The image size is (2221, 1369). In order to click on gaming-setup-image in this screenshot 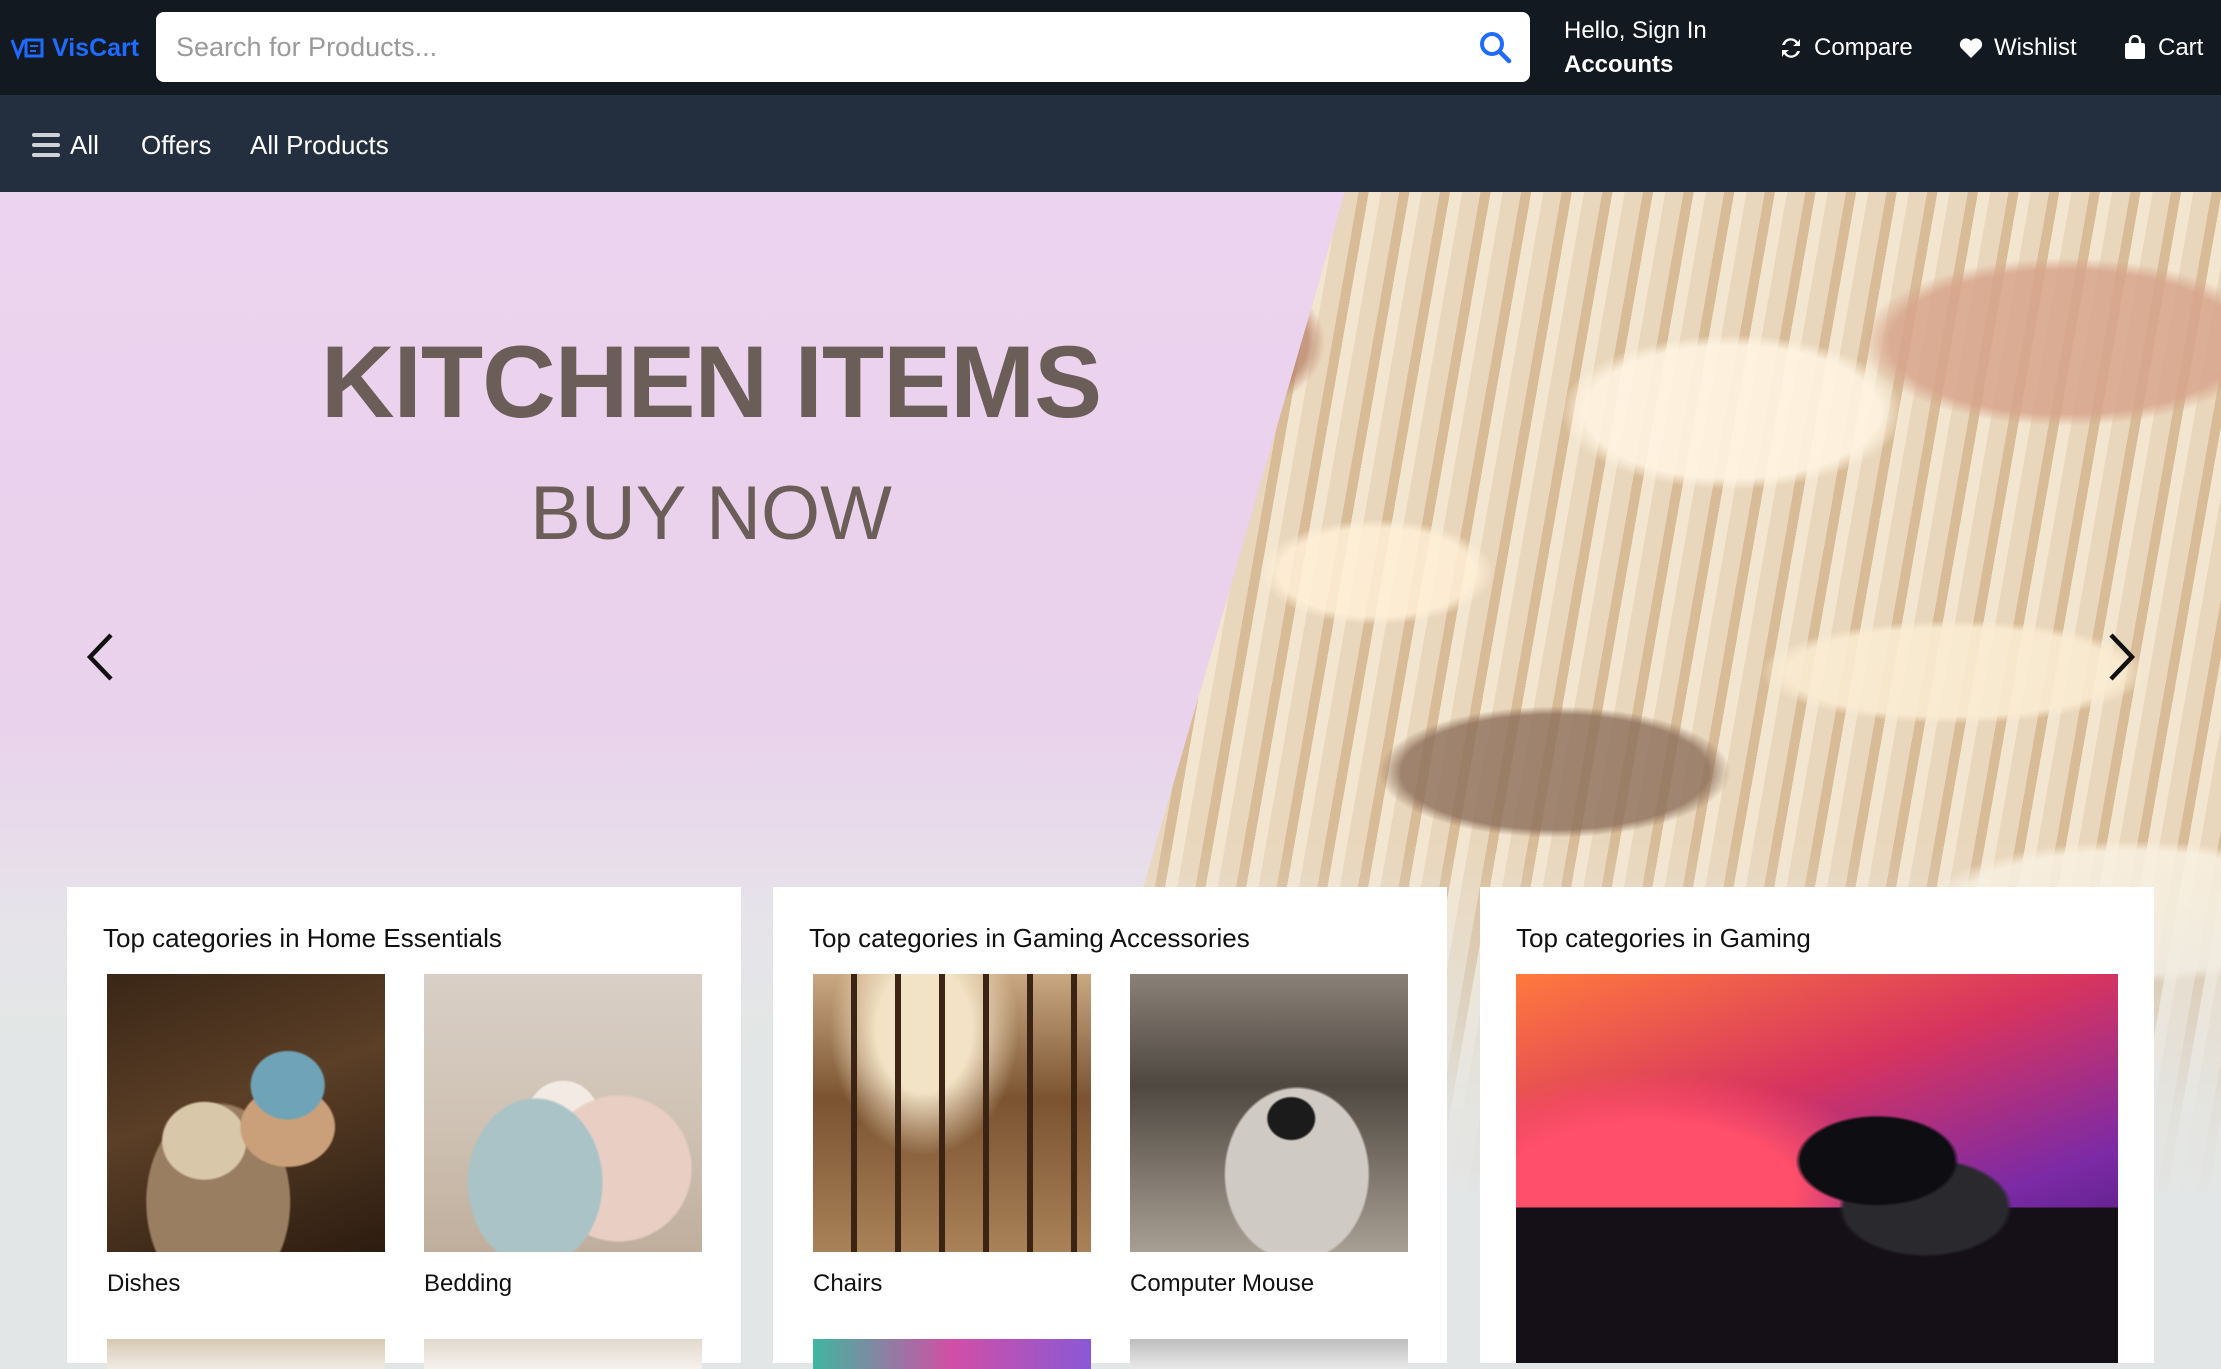, I will do `click(1817, 1168)`.